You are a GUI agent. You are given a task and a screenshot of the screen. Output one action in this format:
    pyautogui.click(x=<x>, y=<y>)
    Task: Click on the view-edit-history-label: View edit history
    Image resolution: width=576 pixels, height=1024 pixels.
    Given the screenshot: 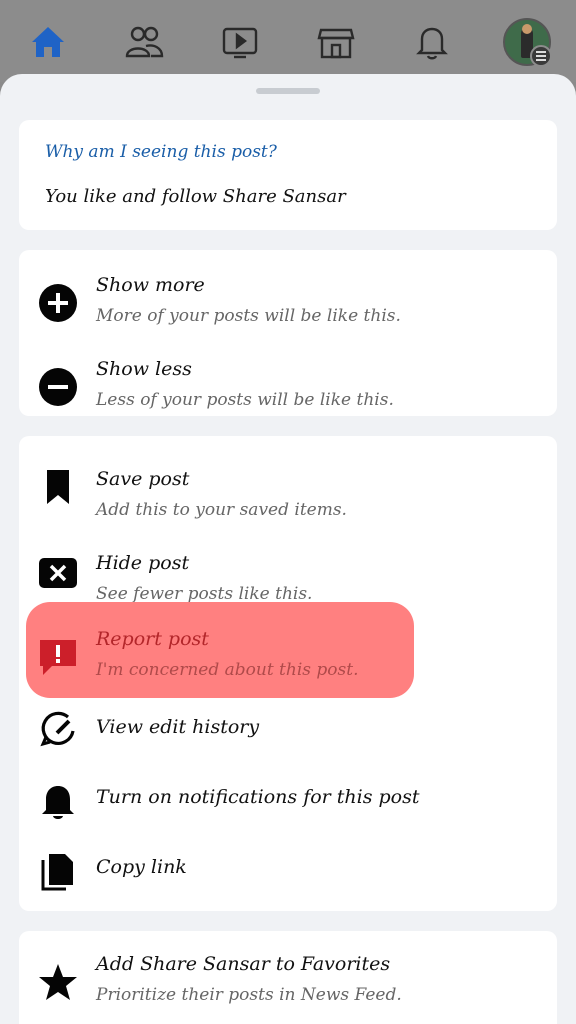 What is the action you would take?
    pyautogui.click(x=178, y=727)
    